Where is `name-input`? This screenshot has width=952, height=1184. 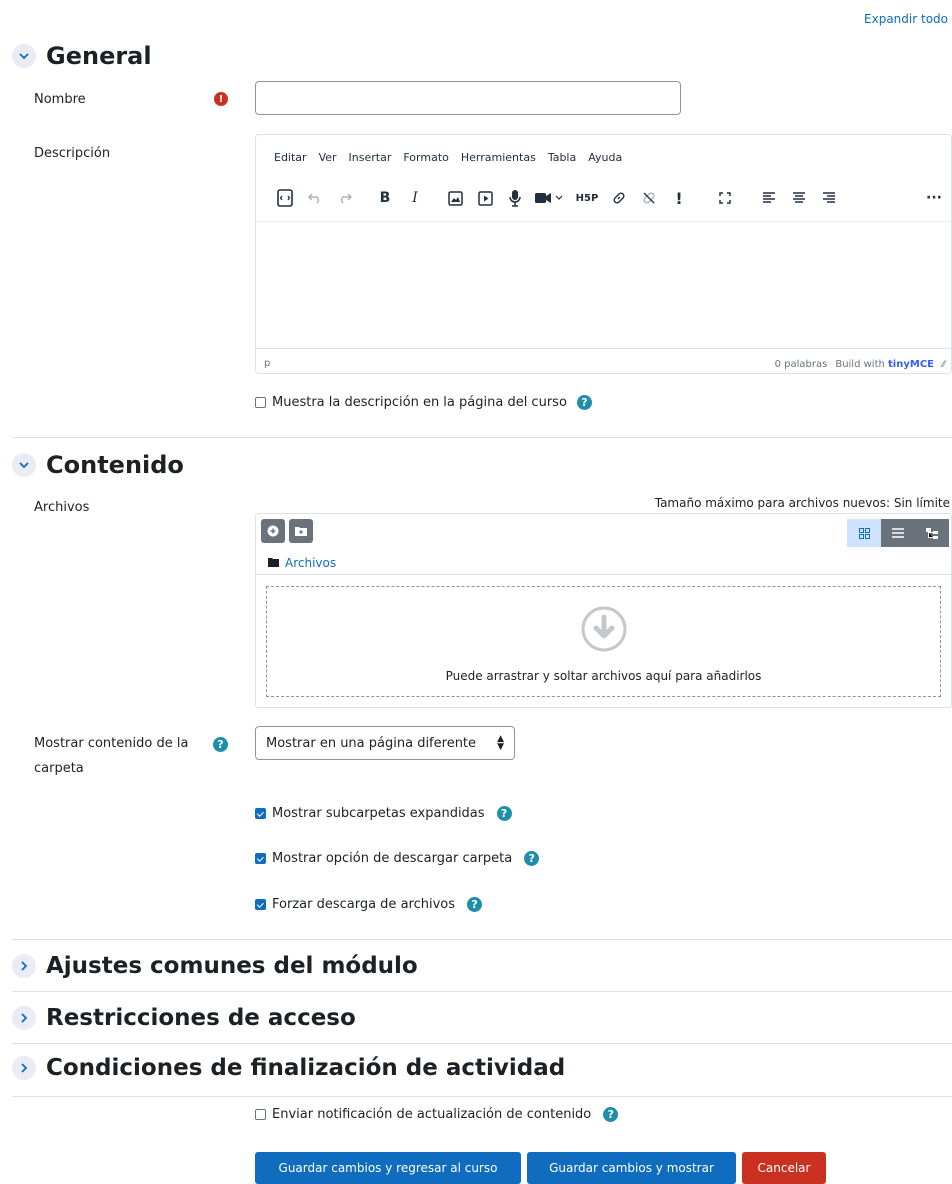 name-input is located at coordinates (468, 98).